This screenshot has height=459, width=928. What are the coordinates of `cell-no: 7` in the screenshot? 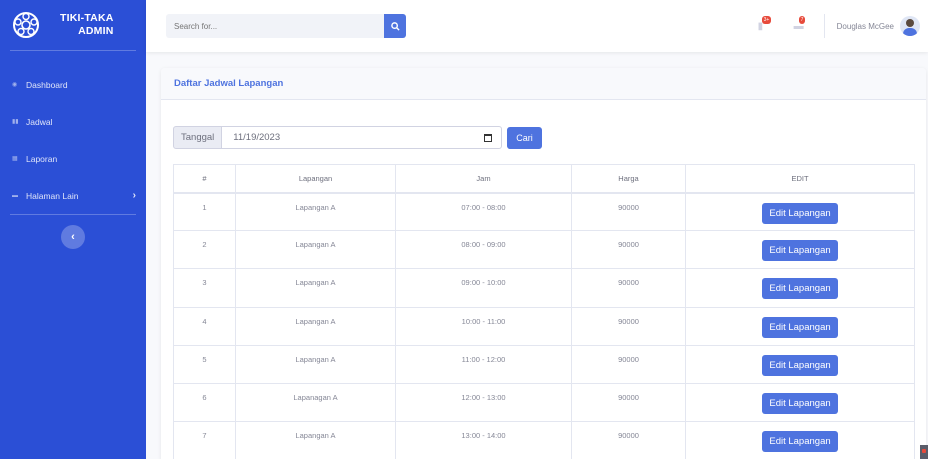 It's located at (204, 440).